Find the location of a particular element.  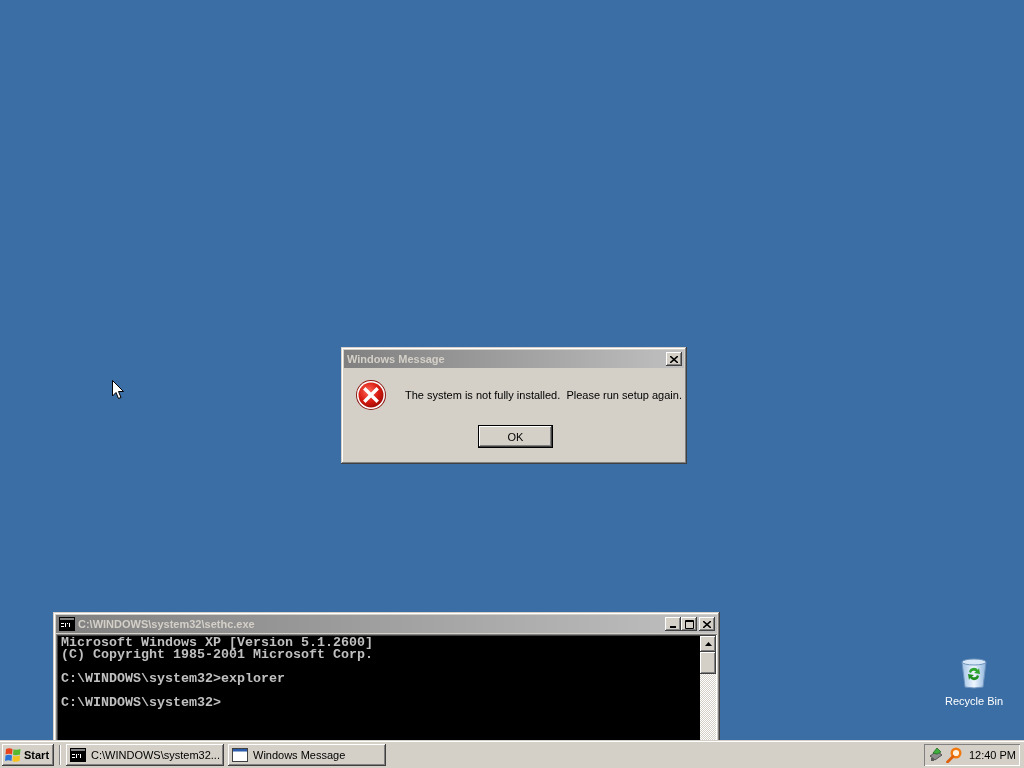

start-button: Start is located at coordinates (28, 755).